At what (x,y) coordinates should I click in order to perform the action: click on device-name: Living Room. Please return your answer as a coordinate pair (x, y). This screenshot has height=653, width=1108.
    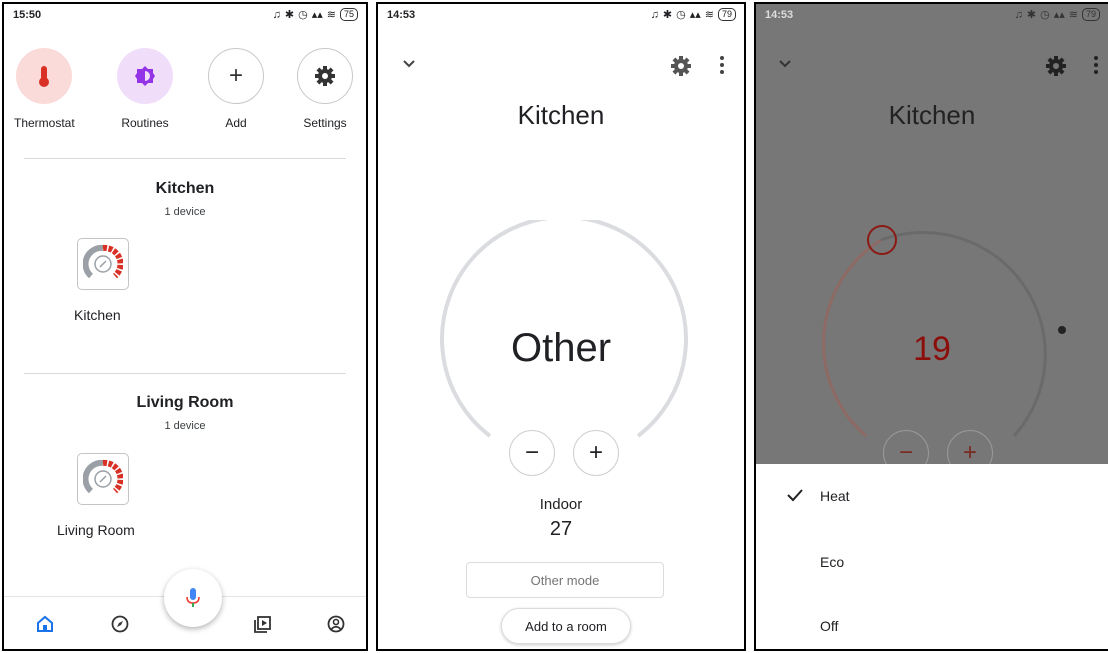
    Looking at the image, I should click on (96, 530).